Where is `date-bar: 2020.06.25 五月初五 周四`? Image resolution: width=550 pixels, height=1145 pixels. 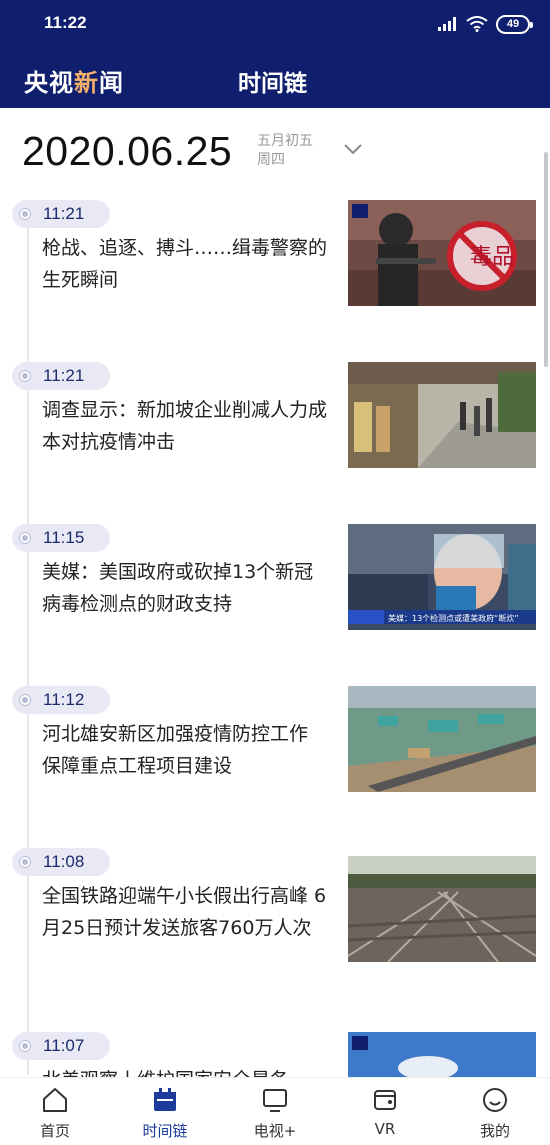 date-bar: 2020.06.25 五月初五 周四 is located at coordinates (275, 148).